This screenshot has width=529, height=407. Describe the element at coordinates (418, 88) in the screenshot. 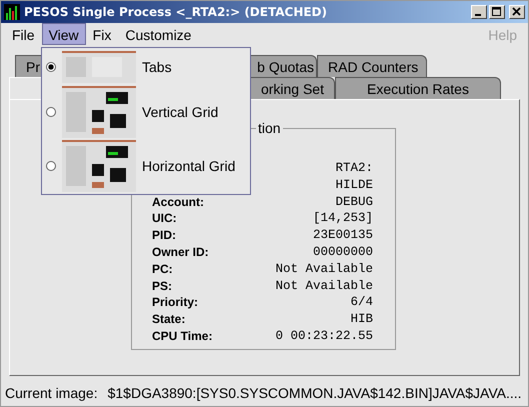

I see `tab: Execution Rates` at that location.